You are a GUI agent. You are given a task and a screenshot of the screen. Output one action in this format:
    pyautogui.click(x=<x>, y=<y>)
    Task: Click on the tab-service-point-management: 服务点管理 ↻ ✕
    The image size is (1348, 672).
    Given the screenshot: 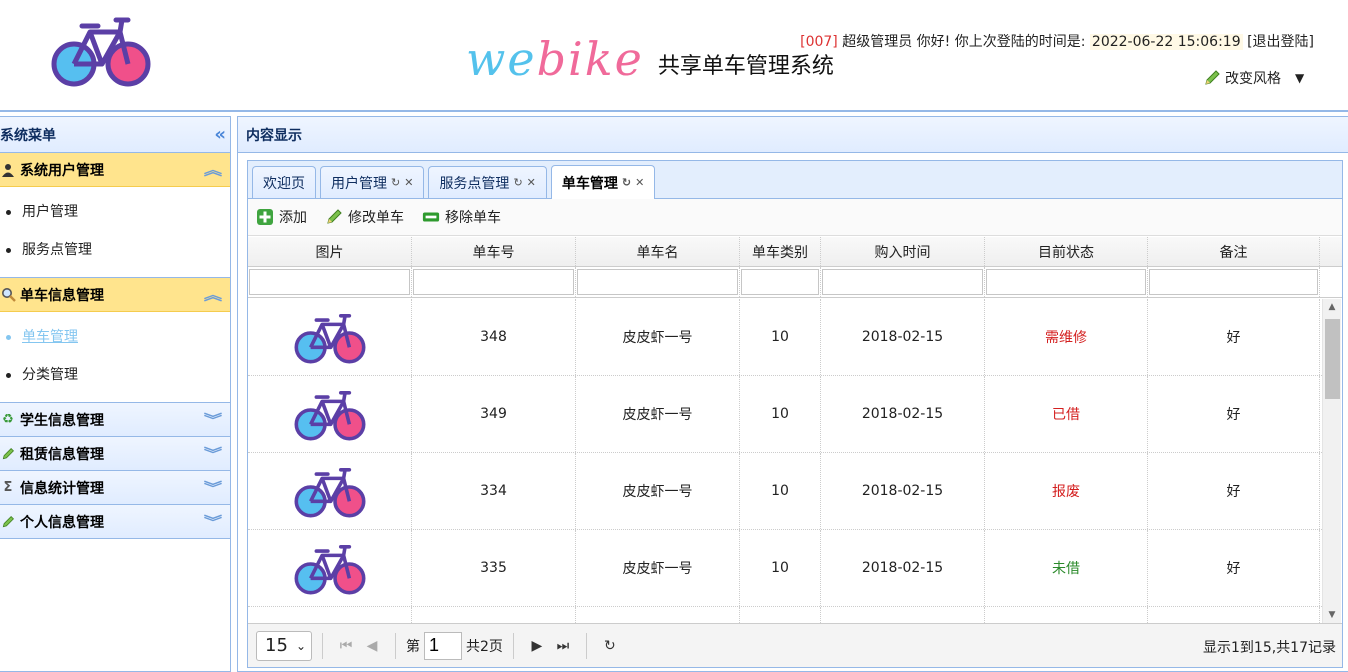 What is the action you would take?
    pyautogui.click(x=487, y=182)
    